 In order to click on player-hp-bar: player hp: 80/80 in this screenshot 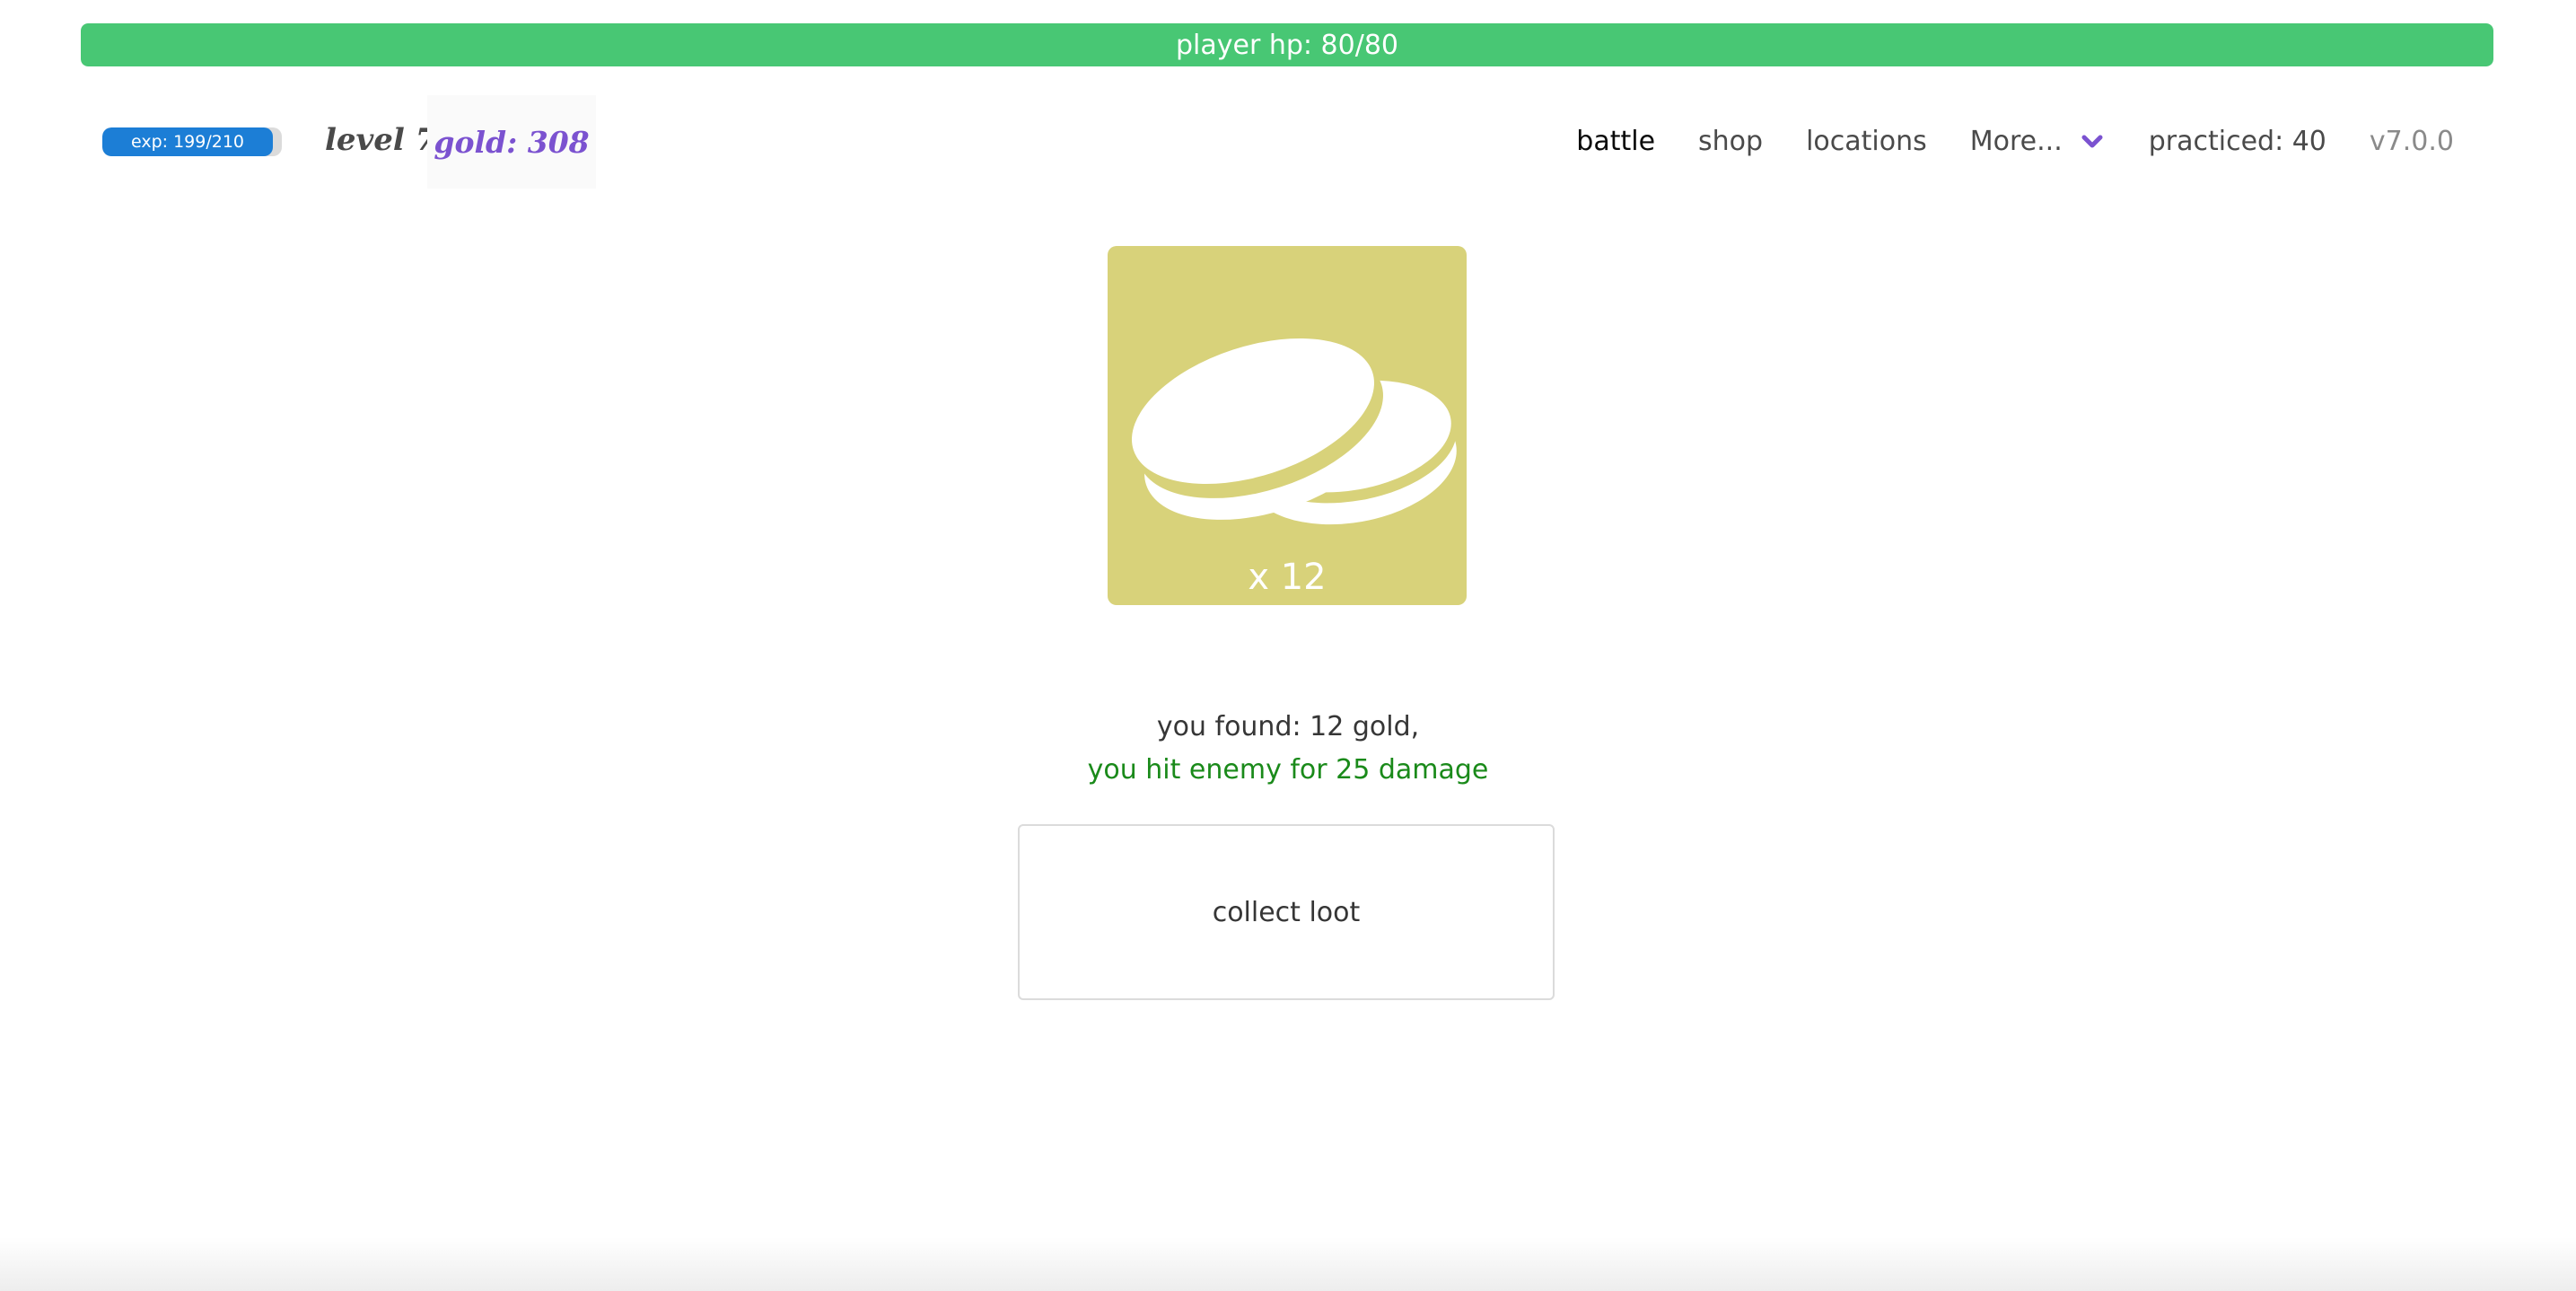, I will do `click(1287, 44)`.